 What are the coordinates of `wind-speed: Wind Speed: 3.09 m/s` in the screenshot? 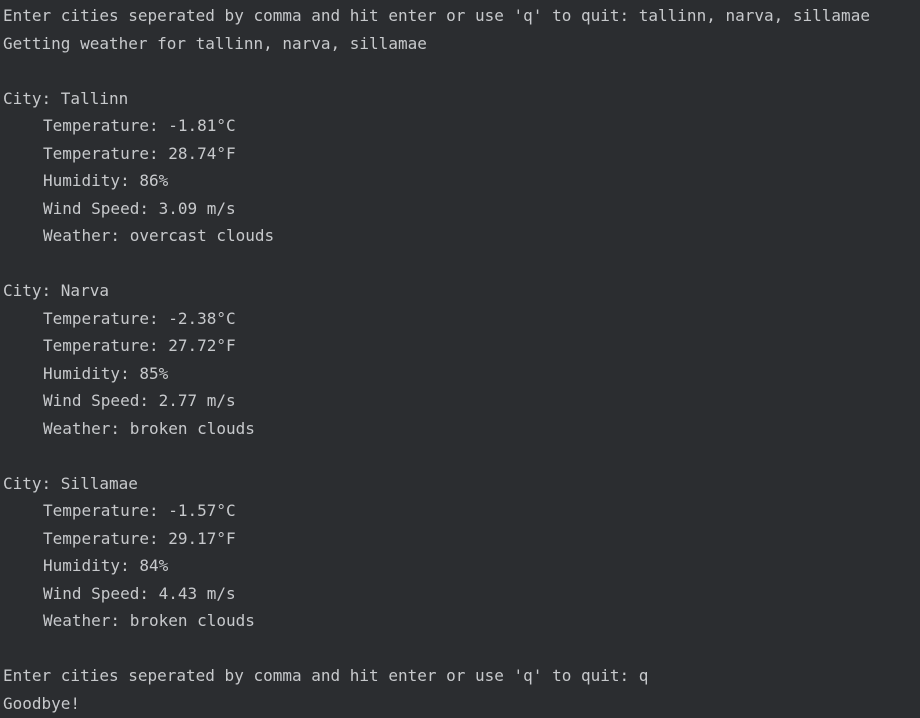 It's located at (139, 208).